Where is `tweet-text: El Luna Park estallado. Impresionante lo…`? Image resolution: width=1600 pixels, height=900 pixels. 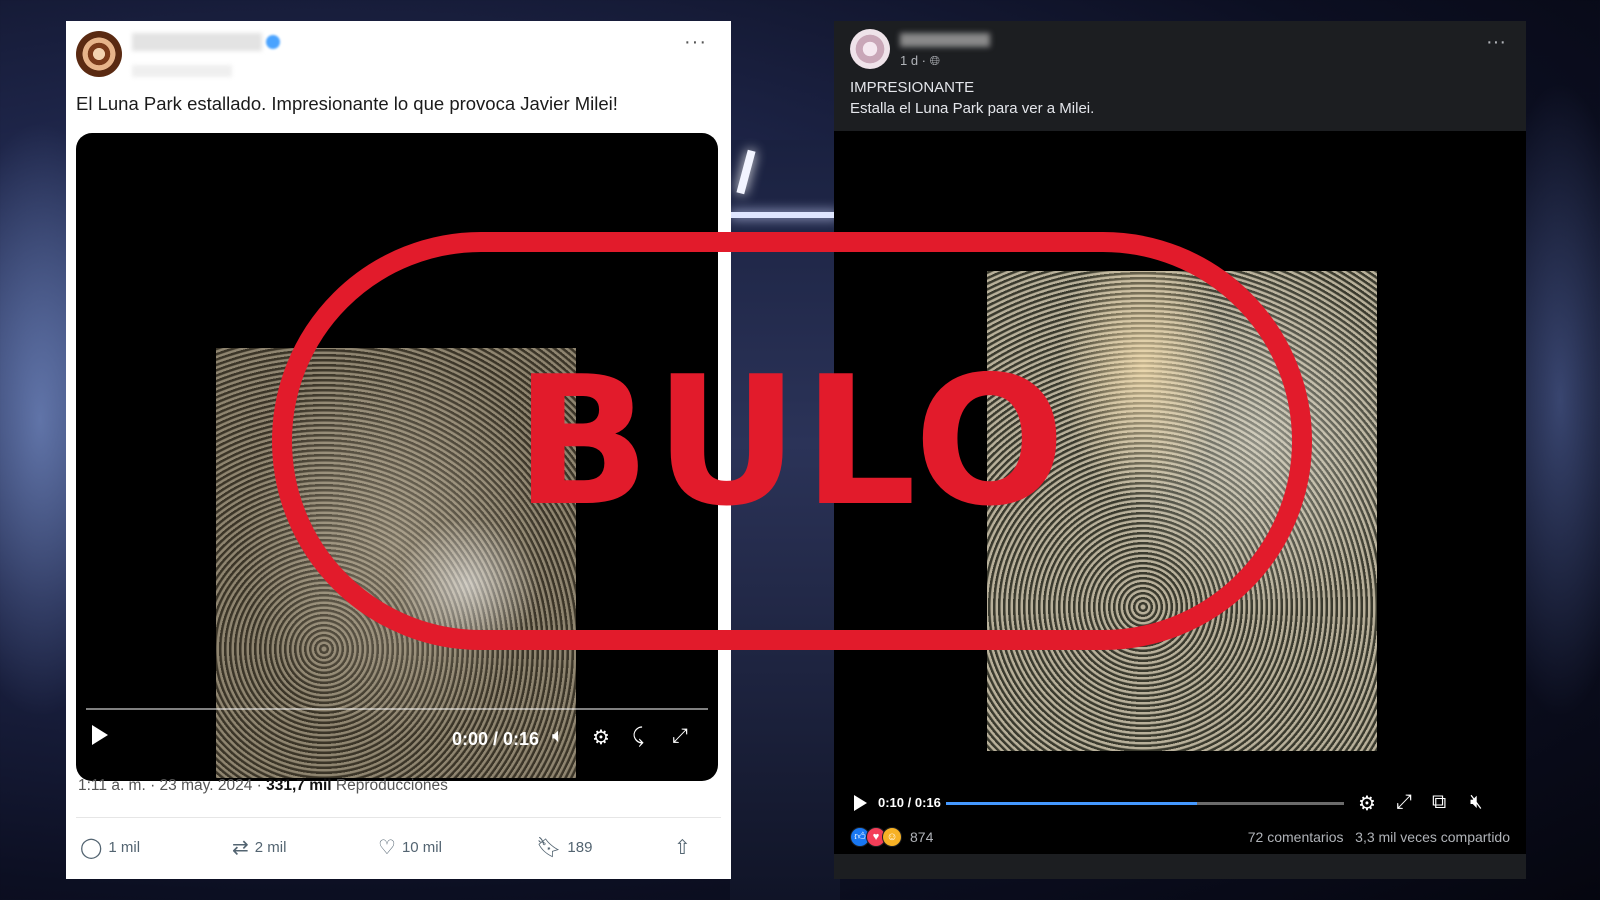
tweet-text: El Luna Park estallado. Impresionante lo… is located at coordinates (347, 103).